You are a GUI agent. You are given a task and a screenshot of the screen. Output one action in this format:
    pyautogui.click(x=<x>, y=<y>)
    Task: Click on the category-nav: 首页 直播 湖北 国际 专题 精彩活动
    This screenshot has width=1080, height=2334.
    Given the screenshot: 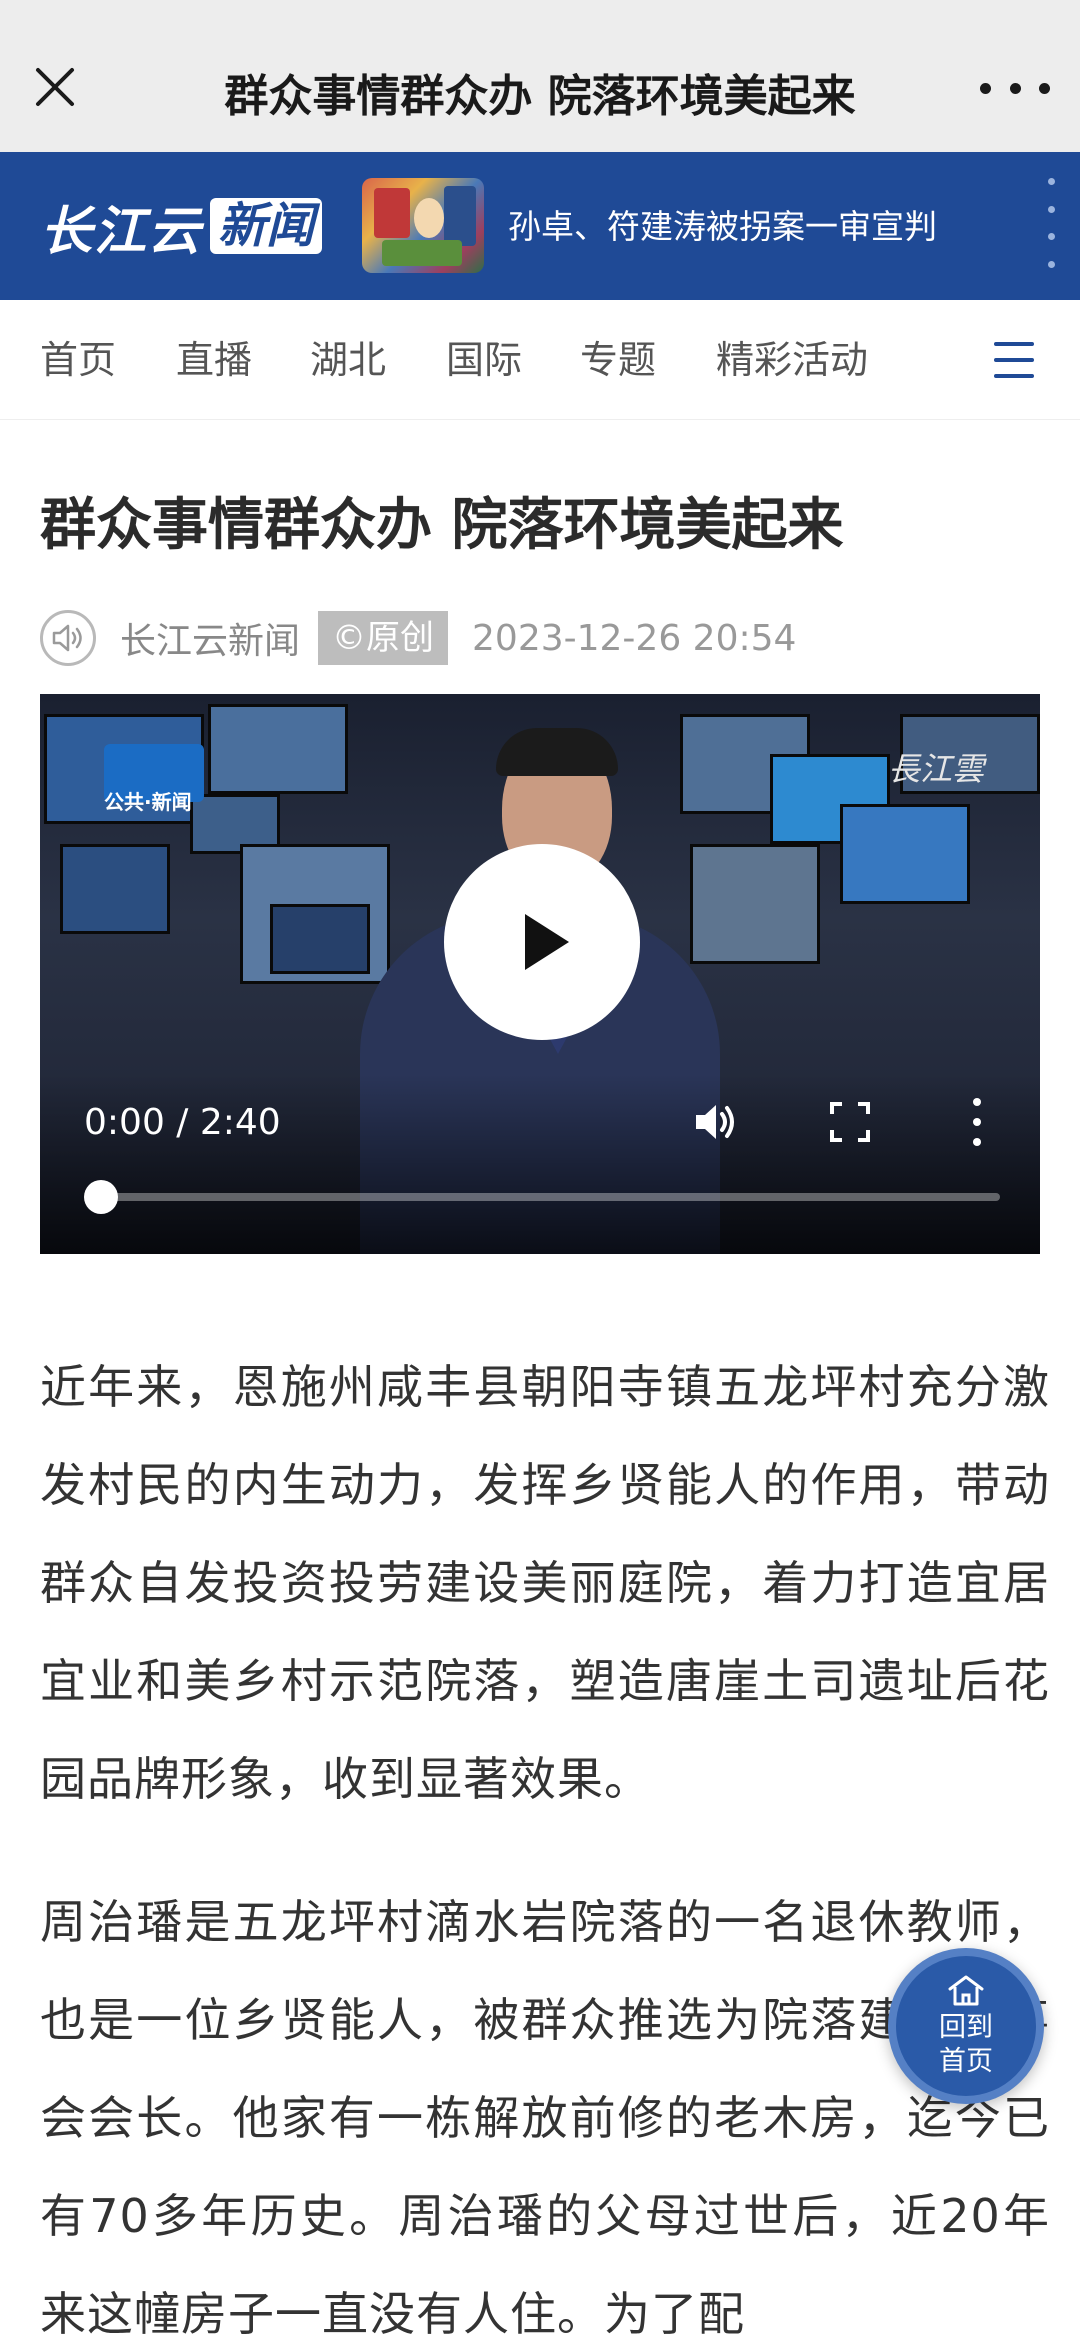 What is the action you would take?
    pyautogui.click(x=540, y=360)
    